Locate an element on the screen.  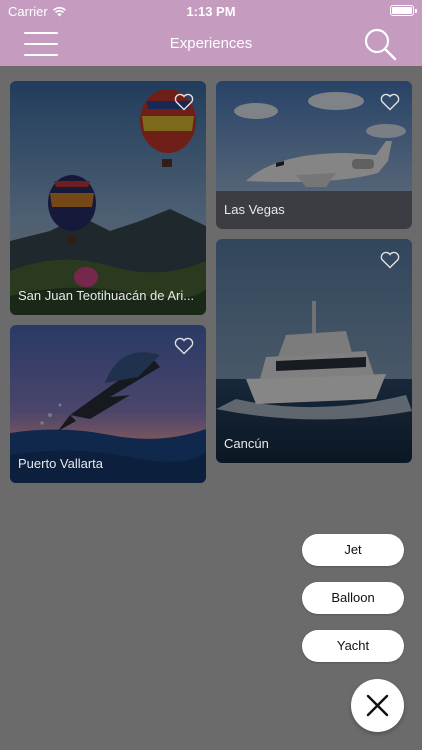
close-icon is located at coordinates (377, 705).